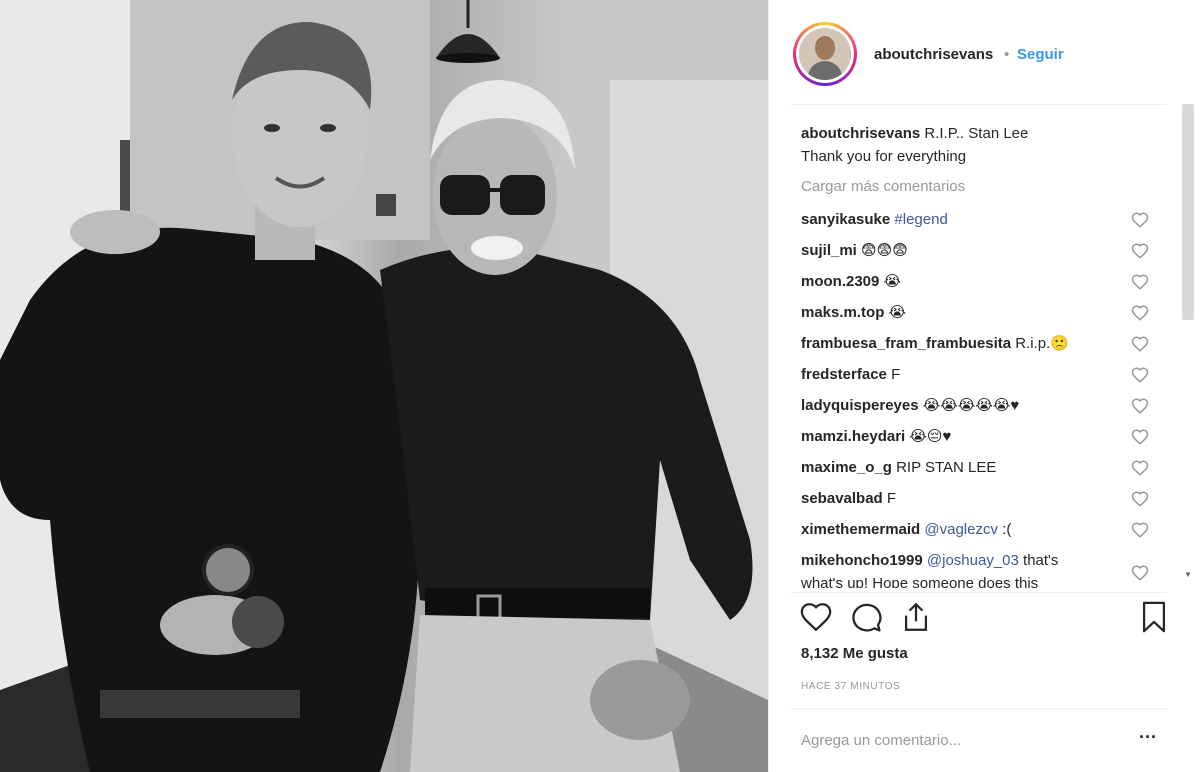  What do you see at coordinates (845, 219) in the screenshot?
I see `comment-username: sanyikasuke` at bounding box center [845, 219].